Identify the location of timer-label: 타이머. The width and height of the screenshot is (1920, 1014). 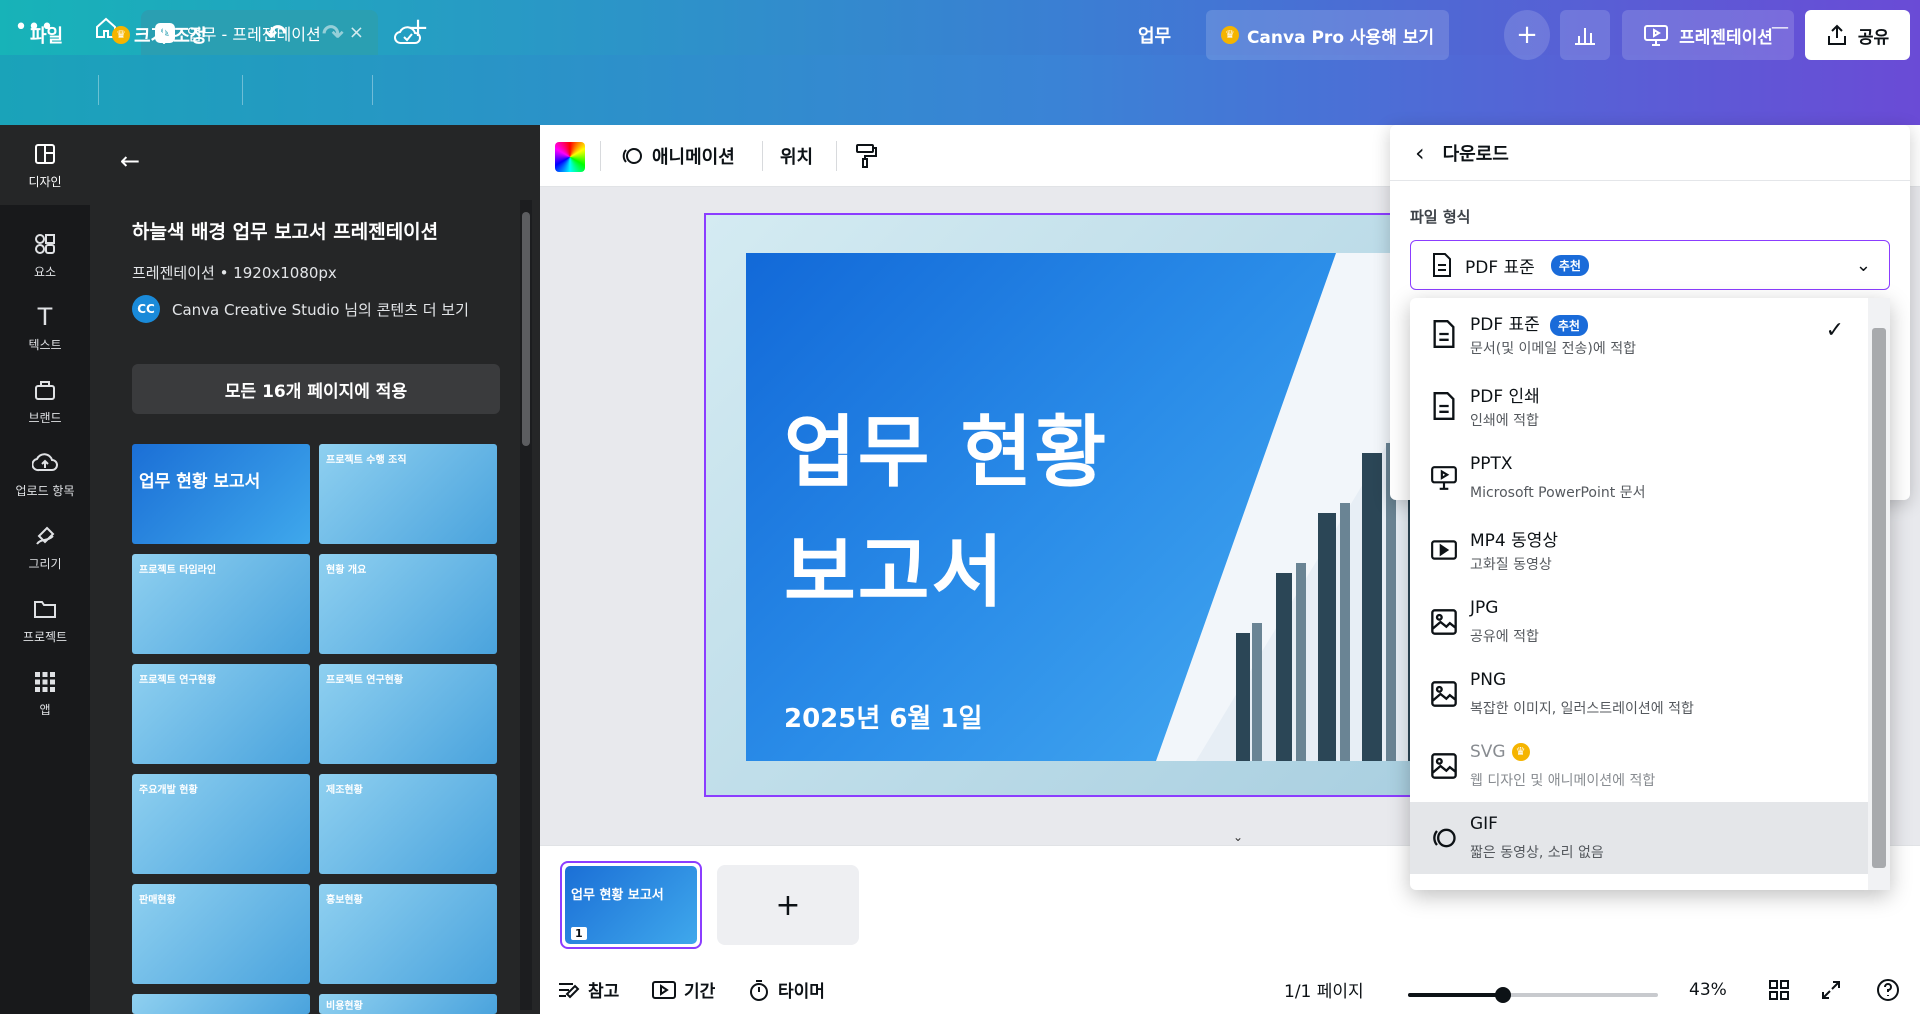
(801, 992).